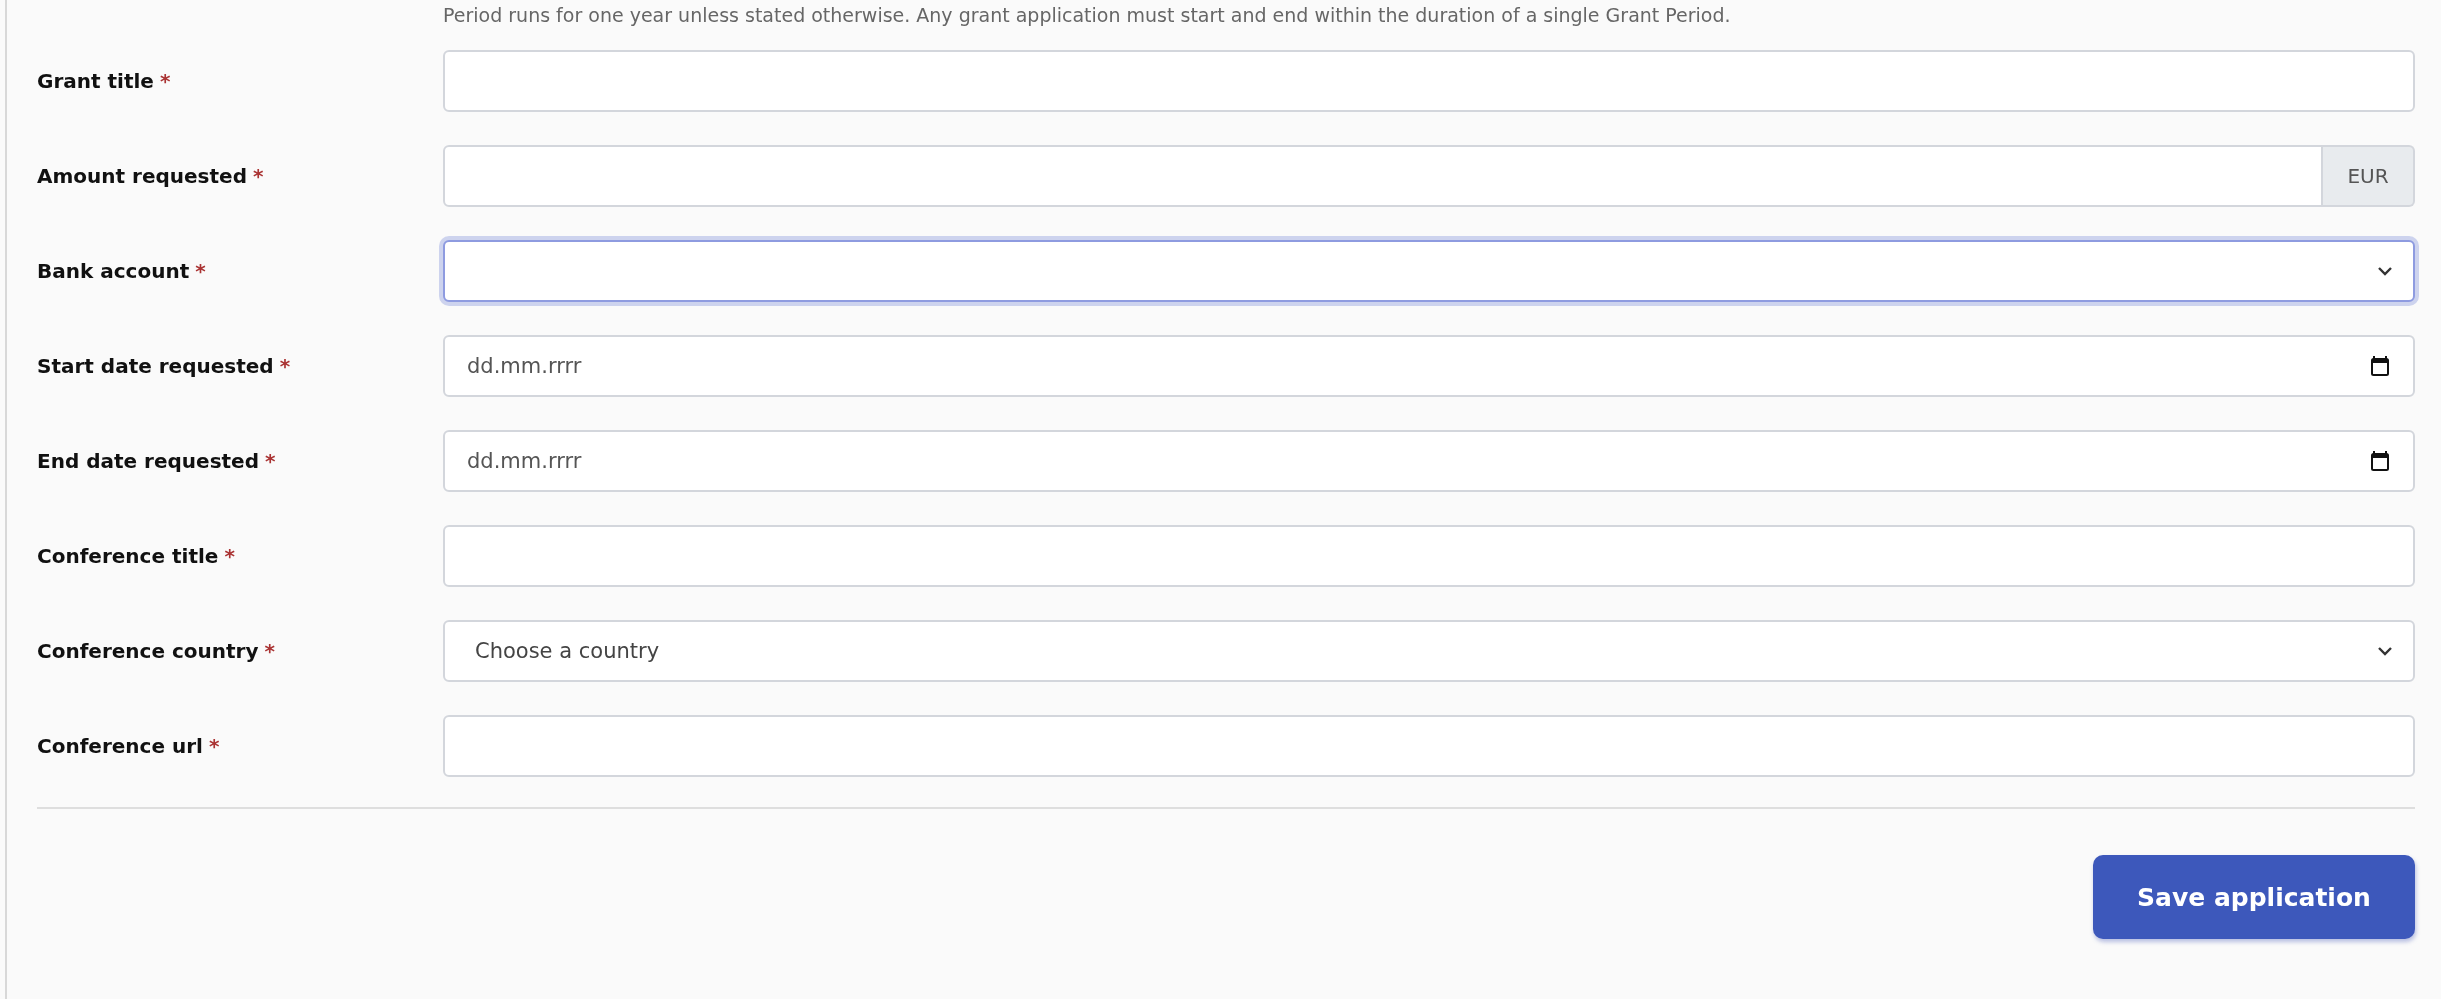 This screenshot has width=2441, height=999. Describe the element at coordinates (1087, 15) in the screenshot. I see `help-text: Period runs for one year unless stated otherwise. Any grant application must start and end within the duration of a single Grant Period.` at that location.